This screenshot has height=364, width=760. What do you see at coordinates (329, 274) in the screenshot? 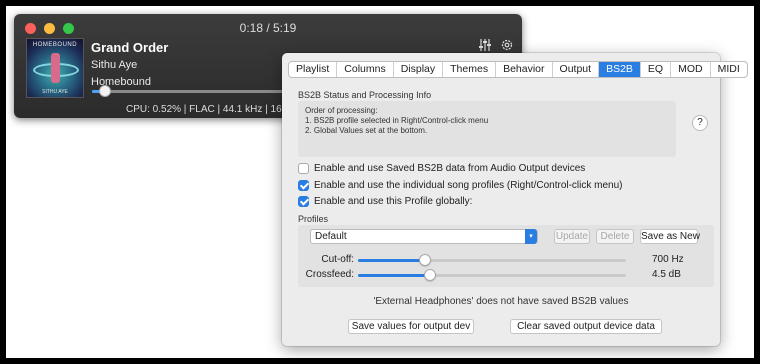
I see `crossfeed-label: Crossfeed:` at bounding box center [329, 274].